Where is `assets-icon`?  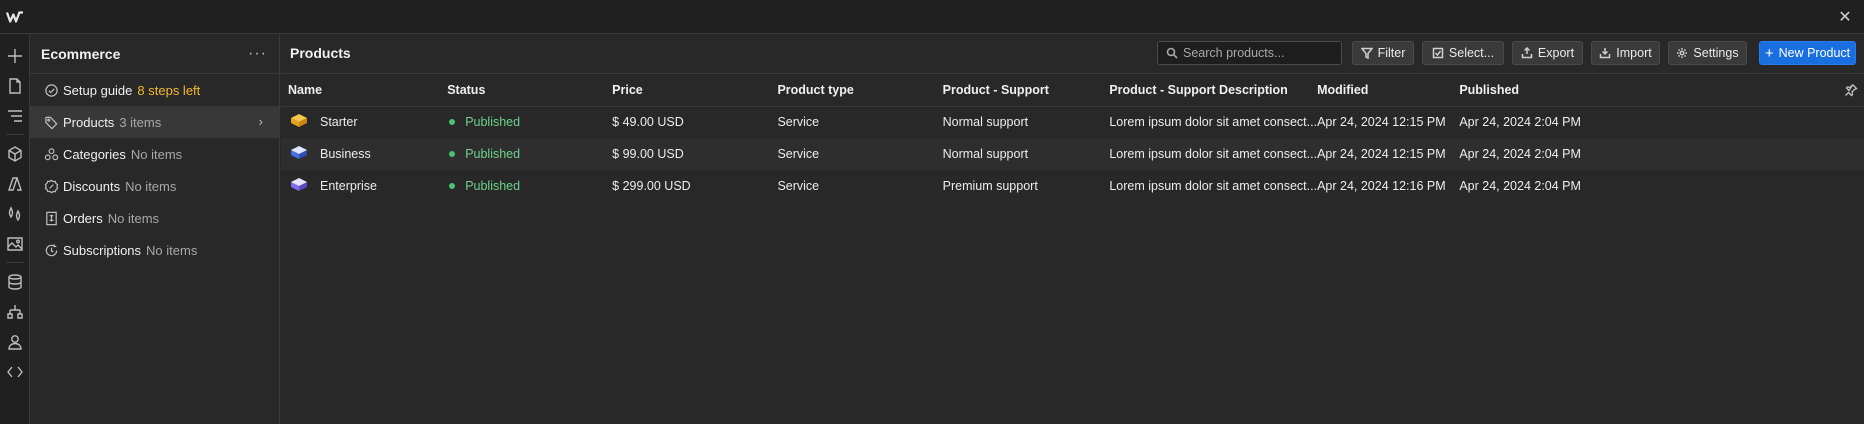 assets-icon is located at coordinates (15, 244).